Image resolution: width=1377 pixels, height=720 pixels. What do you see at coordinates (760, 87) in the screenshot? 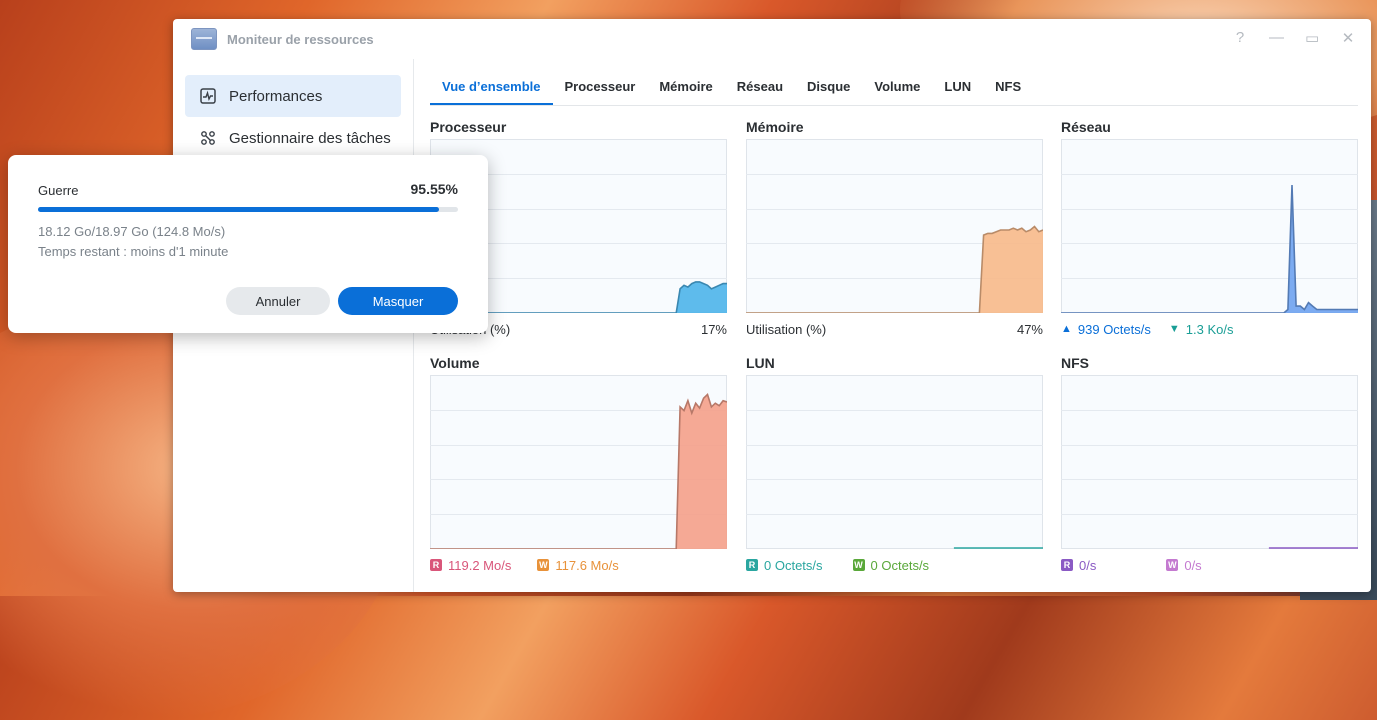
I see `tab-network: Réseau` at bounding box center [760, 87].